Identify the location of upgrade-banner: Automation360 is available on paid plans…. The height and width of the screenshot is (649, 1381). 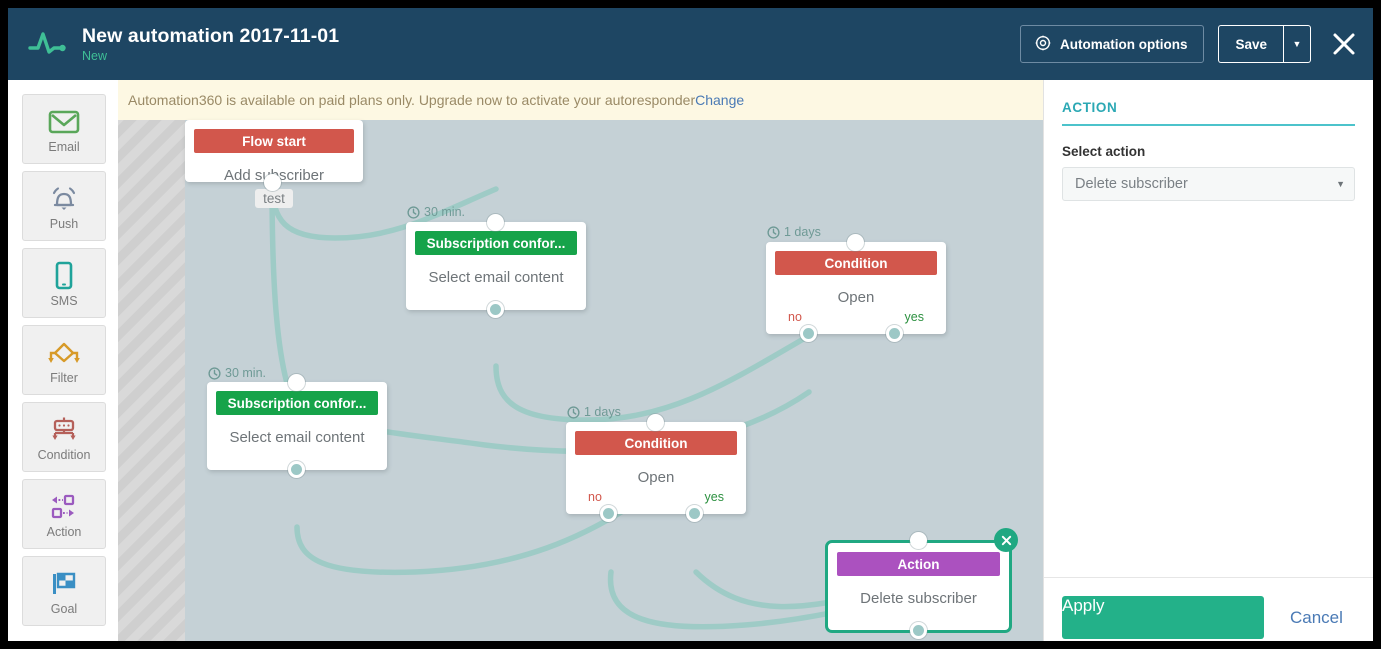
(580, 100).